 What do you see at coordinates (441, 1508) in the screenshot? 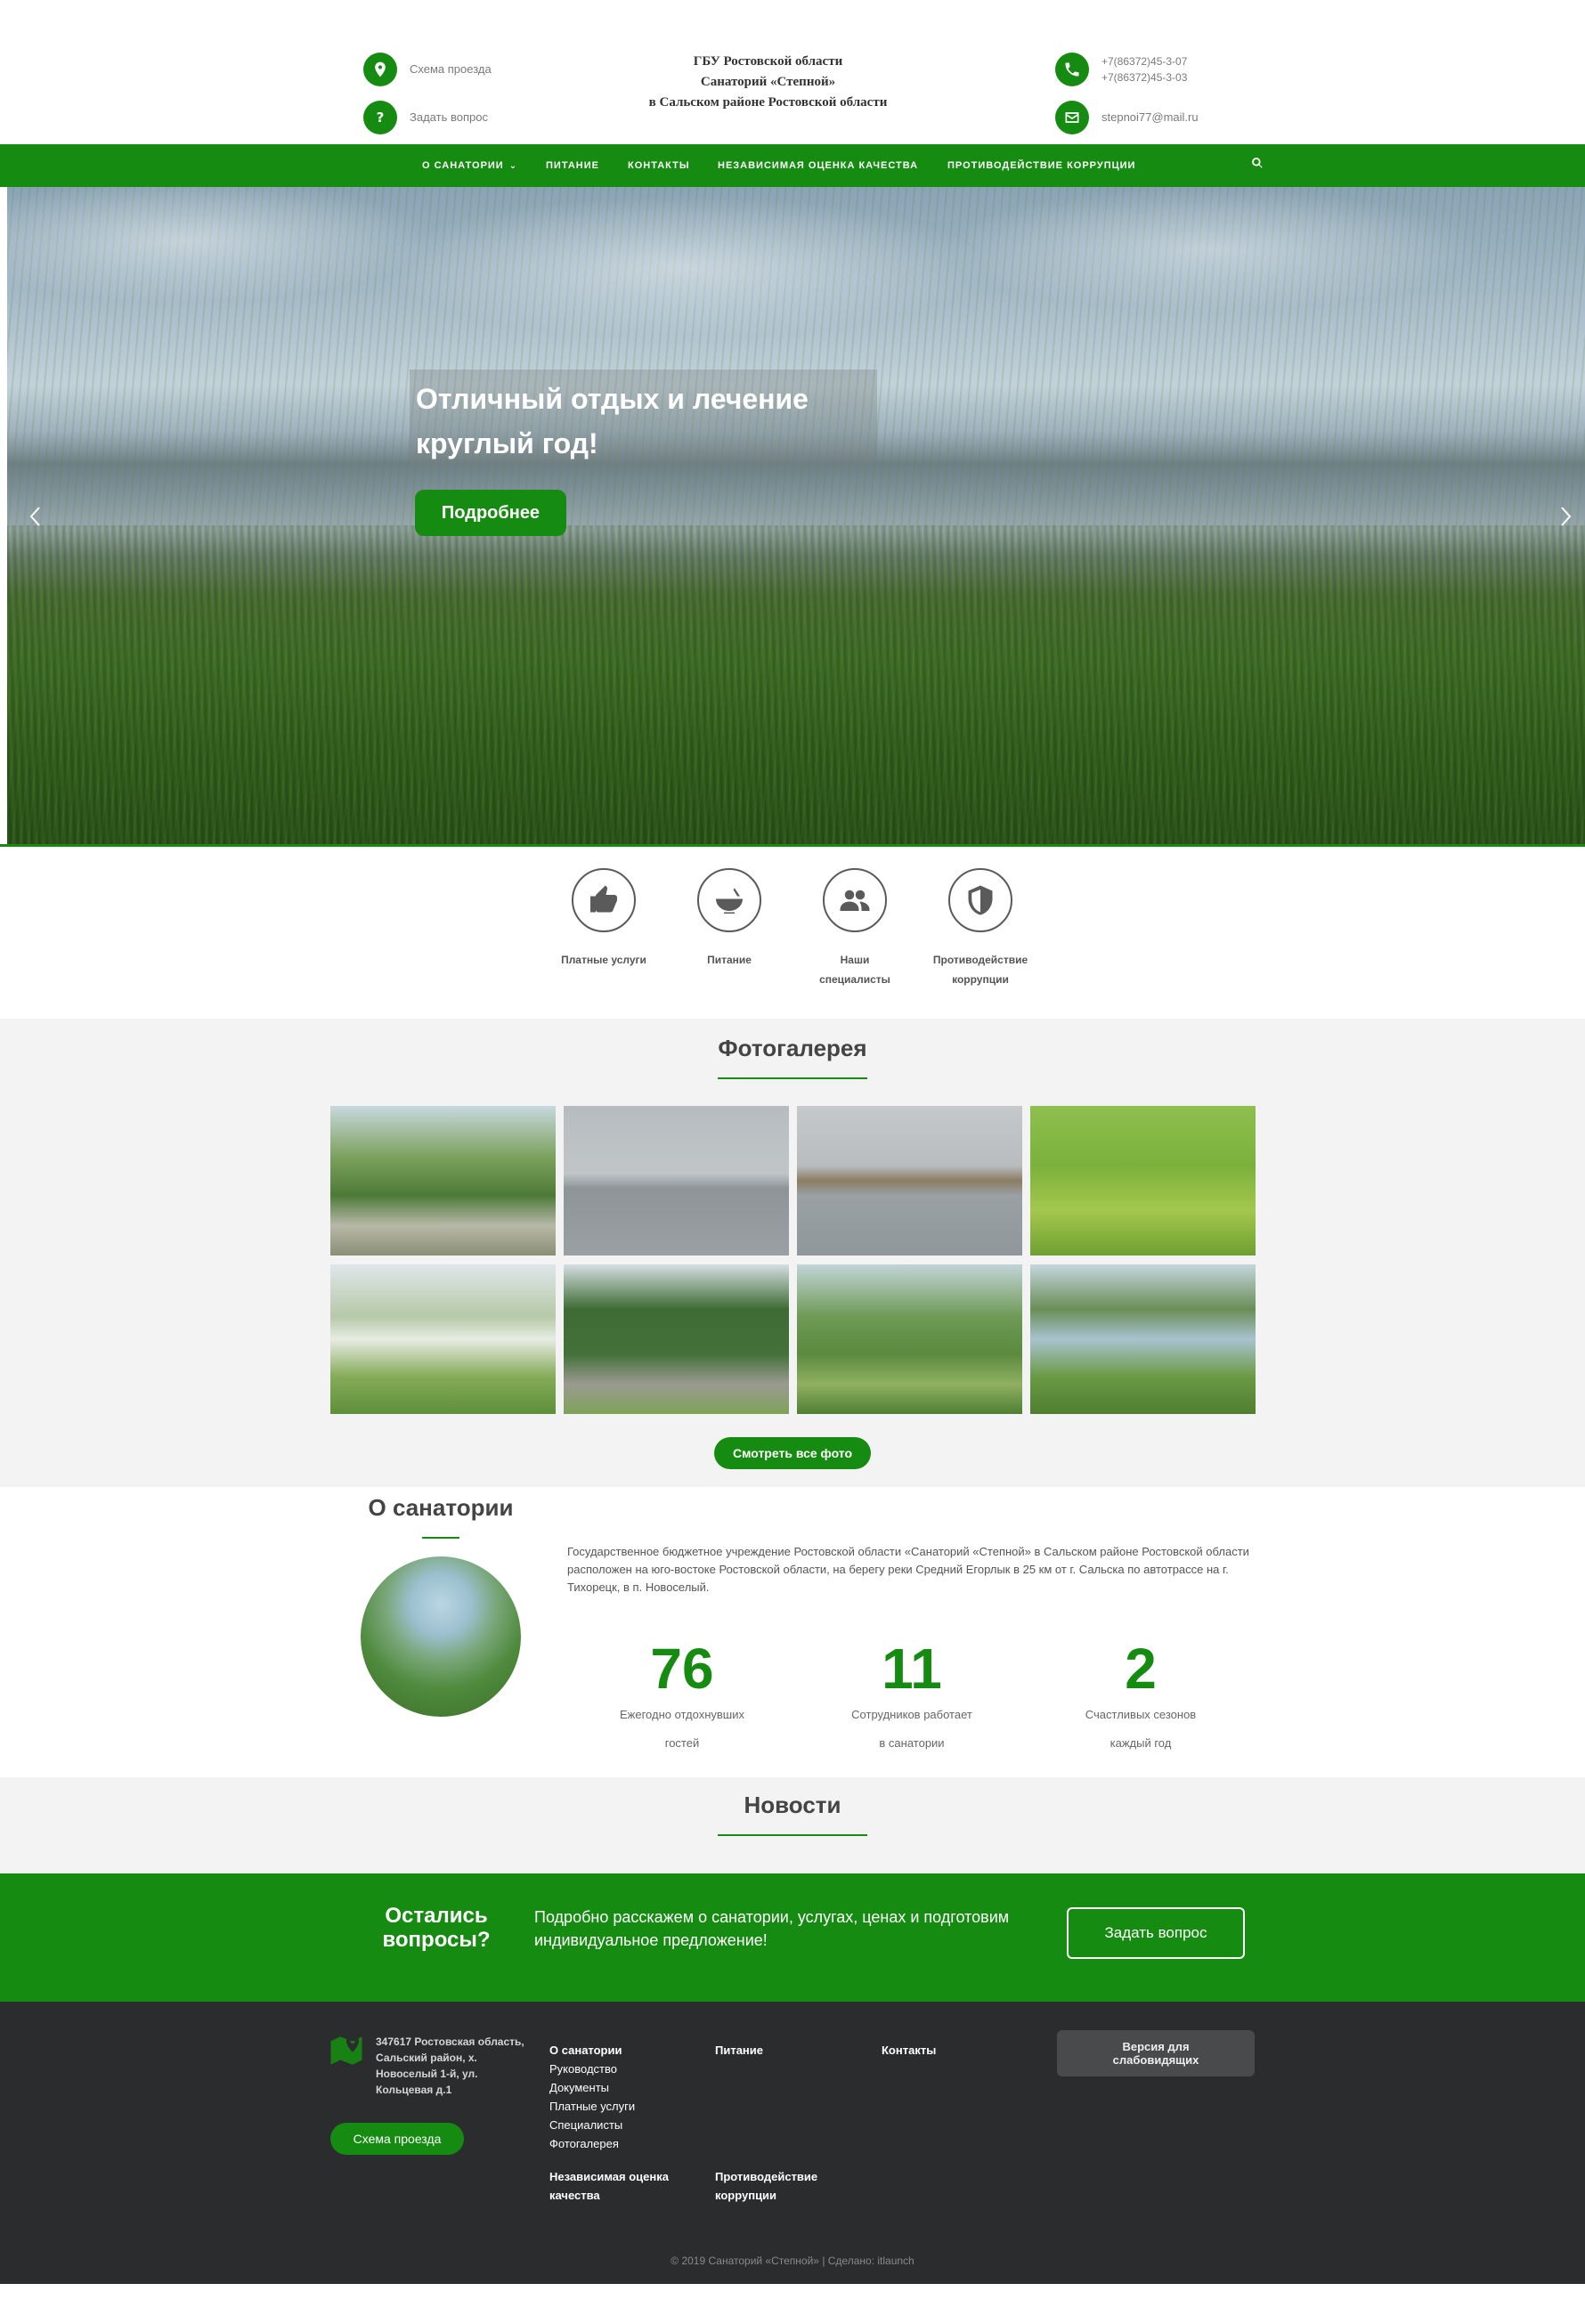
I see `about-title: О санатории` at bounding box center [441, 1508].